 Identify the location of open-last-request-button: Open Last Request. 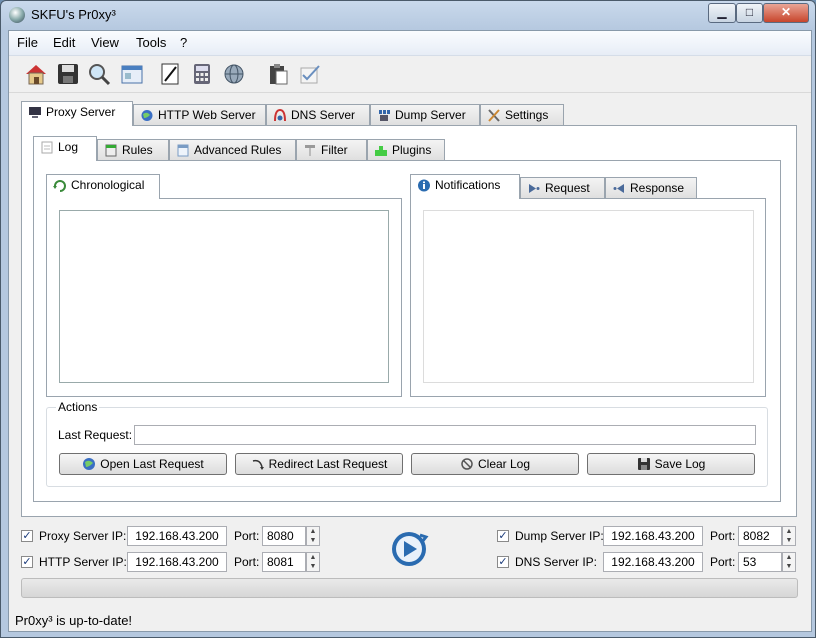
(143, 464).